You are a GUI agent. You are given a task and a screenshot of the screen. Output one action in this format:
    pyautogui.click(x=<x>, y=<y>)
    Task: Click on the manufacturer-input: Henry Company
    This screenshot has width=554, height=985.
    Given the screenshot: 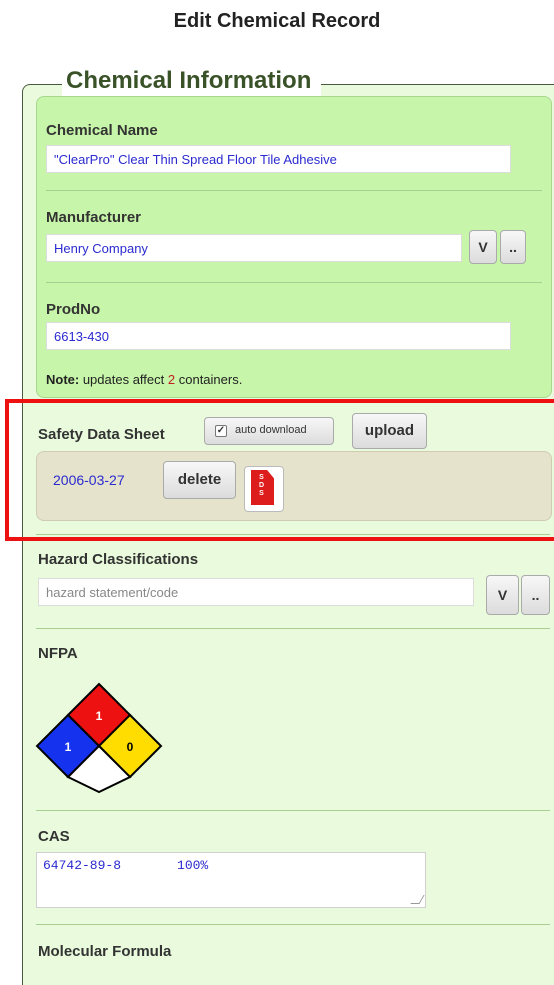 What is the action you would take?
    pyautogui.click(x=254, y=248)
    